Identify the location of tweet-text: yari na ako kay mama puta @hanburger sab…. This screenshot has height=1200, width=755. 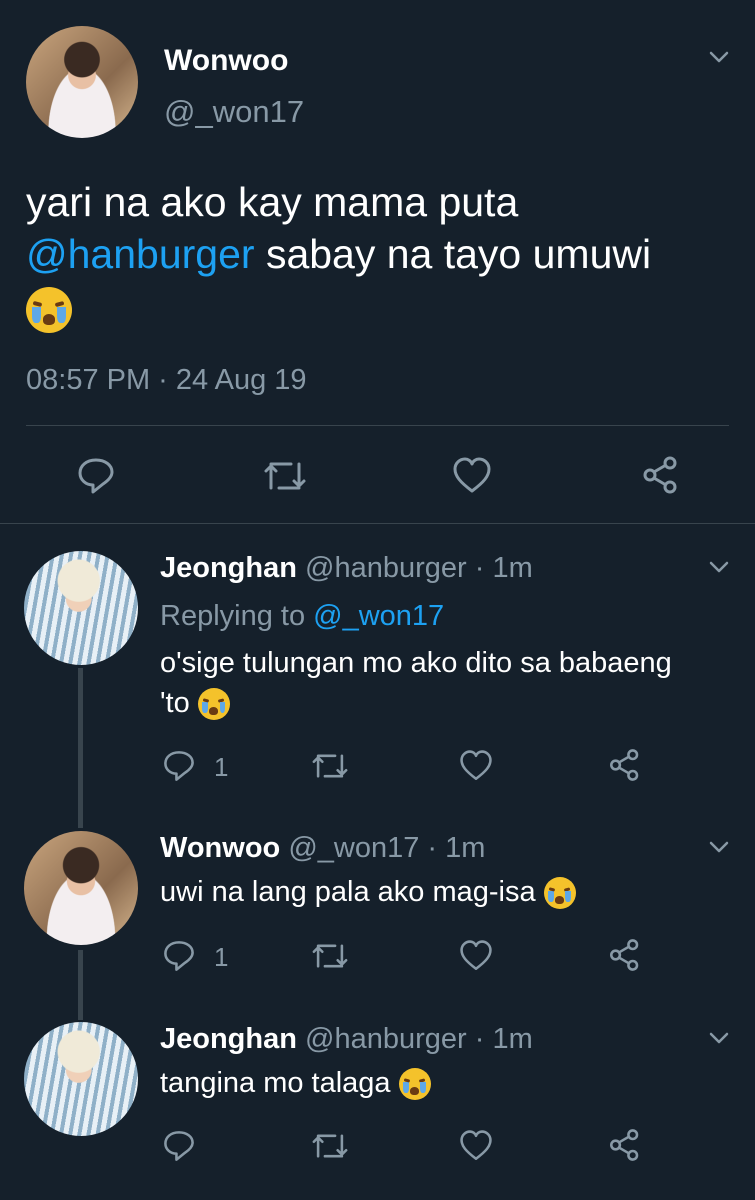
(381, 255).